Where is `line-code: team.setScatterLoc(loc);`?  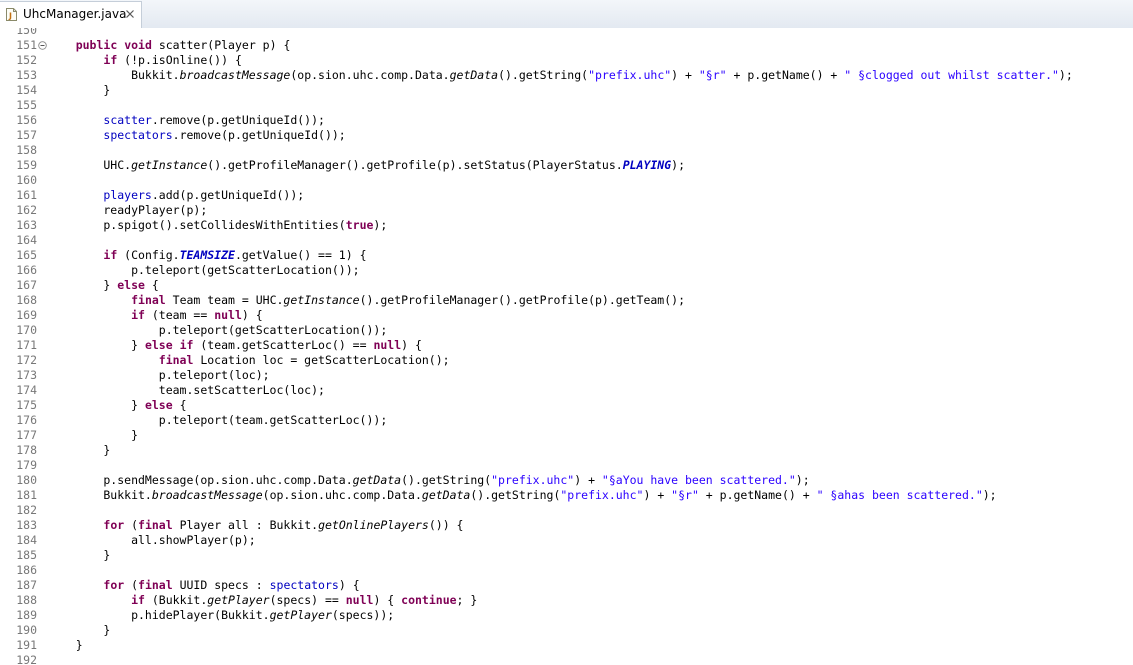 line-code: team.setScatterLoc(loc); is located at coordinates (186, 390).